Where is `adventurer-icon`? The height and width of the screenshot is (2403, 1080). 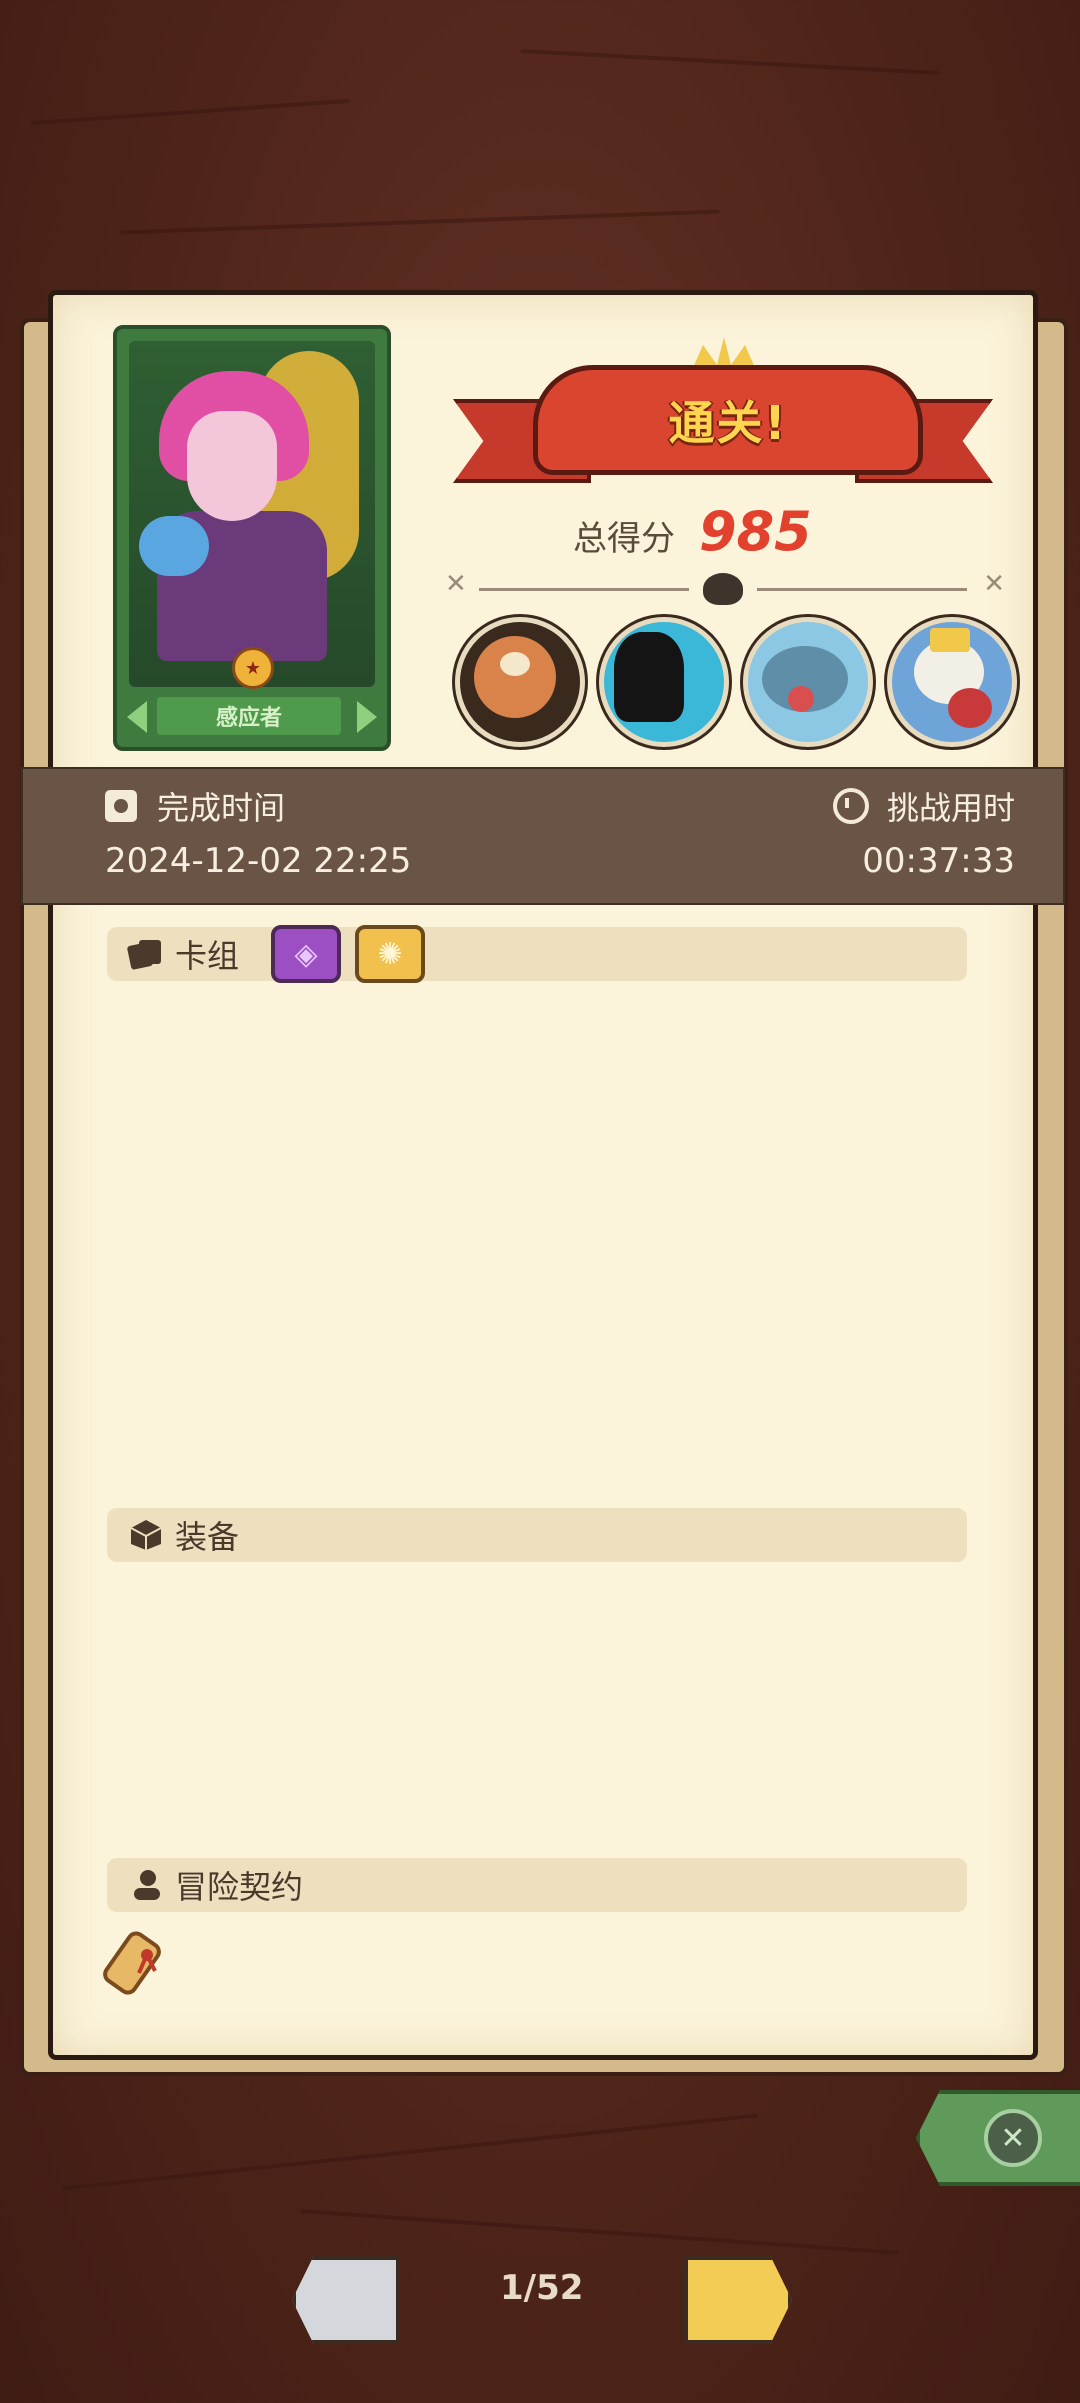
adventurer-icon is located at coordinates (146, 1885).